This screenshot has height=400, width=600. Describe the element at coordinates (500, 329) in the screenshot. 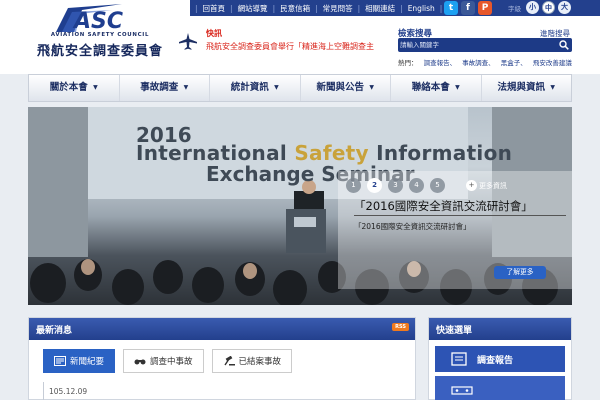

I see `quick-menu-header: 快速選單` at that location.